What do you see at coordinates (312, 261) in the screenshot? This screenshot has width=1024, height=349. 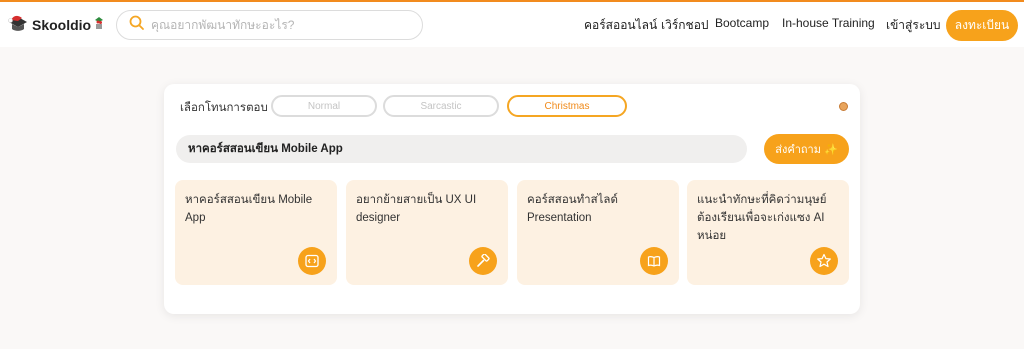 I see `code-icon` at bounding box center [312, 261].